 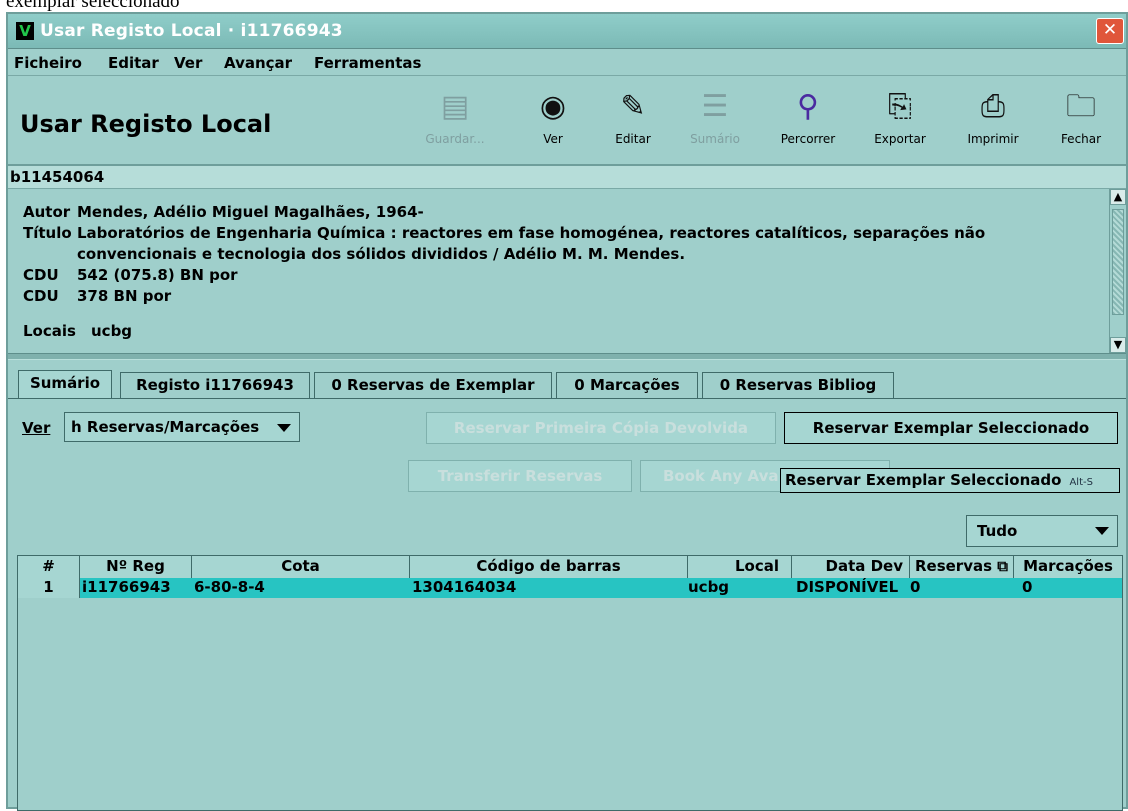 What do you see at coordinates (962, 567) in the screenshot?
I see `col-reservas: Reservas ⧉` at bounding box center [962, 567].